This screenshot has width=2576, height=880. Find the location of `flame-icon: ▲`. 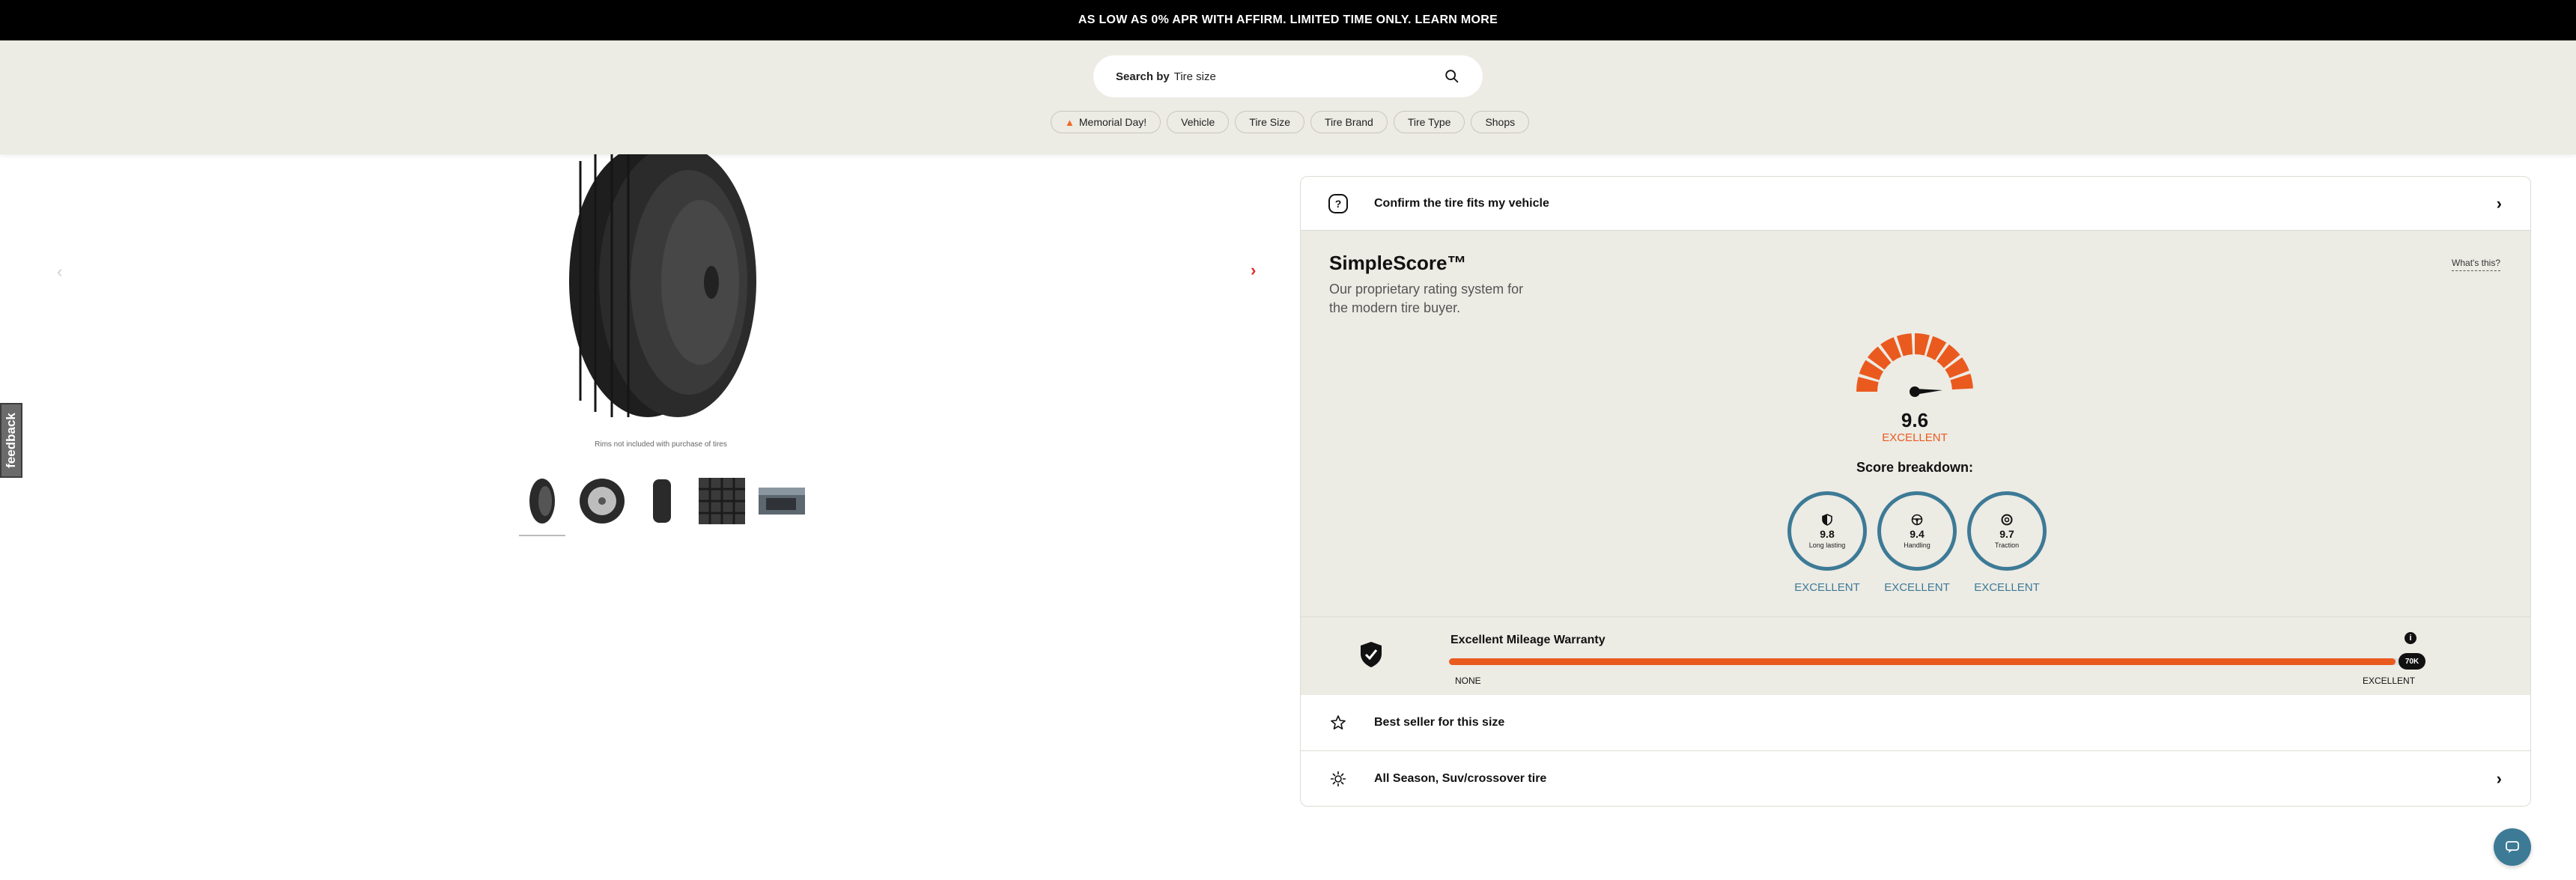

flame-icon: ▲ is located at coordinates (1070, 122).